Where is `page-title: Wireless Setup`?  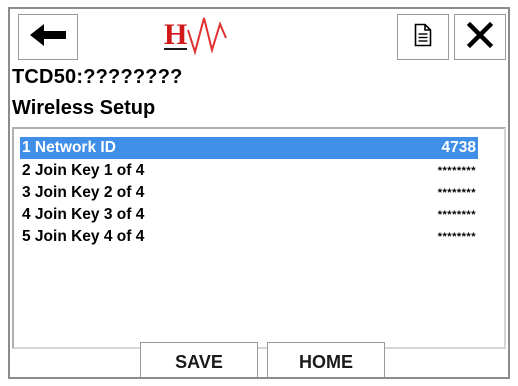
page-title: Wireless Setup is located at coordinates (84, 108).